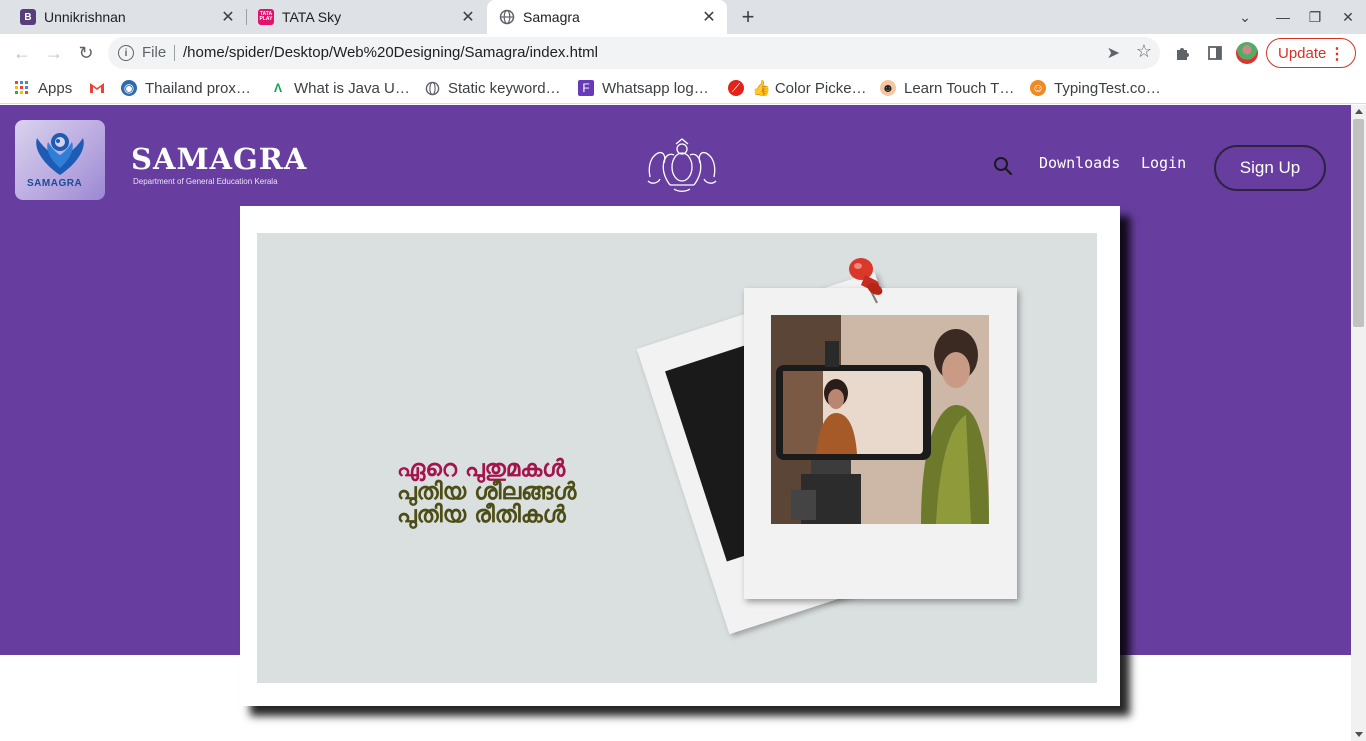  I want to click on form-icon: F, so click(586, 88).